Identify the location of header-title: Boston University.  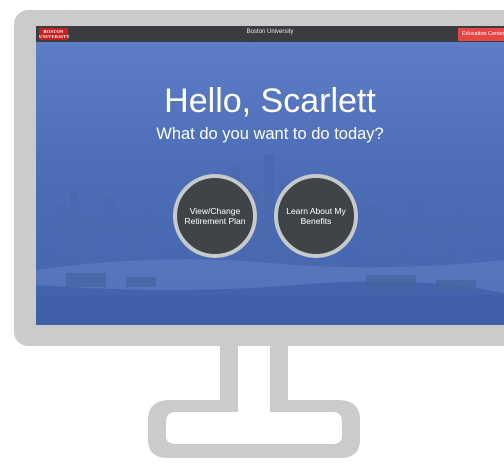
(270, 32).